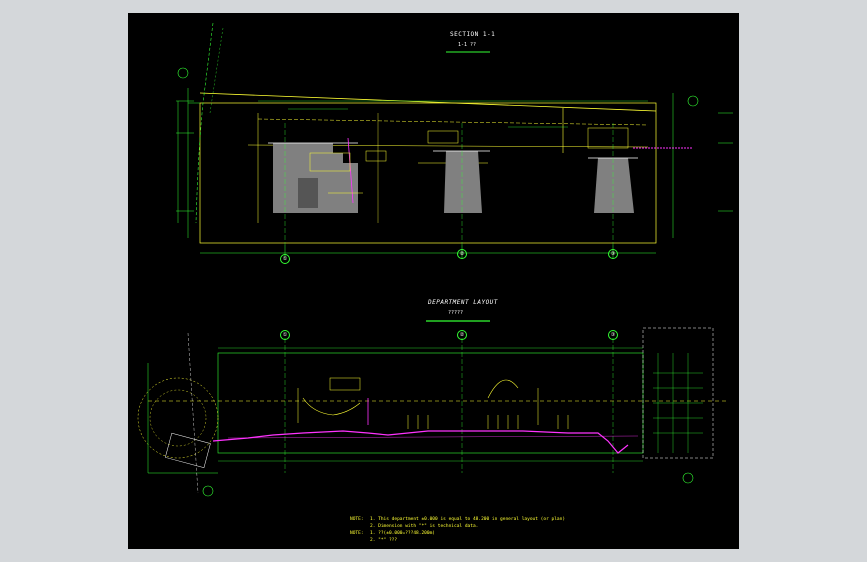 This screenshot has width=867, height=562. I want to click on note-heading-cn: NOTE:, so click(357, 533).